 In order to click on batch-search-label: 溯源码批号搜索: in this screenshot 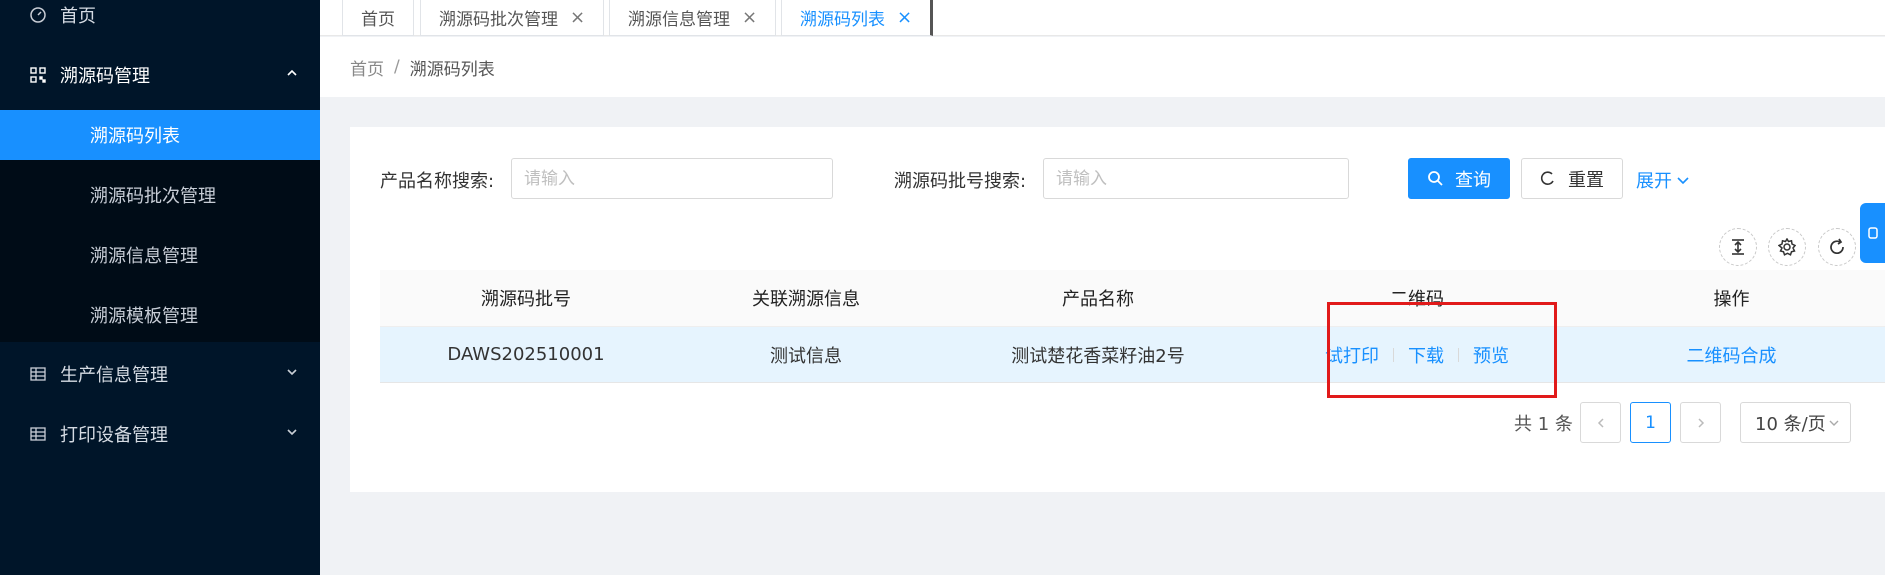, I will do `click(960, 181)`.